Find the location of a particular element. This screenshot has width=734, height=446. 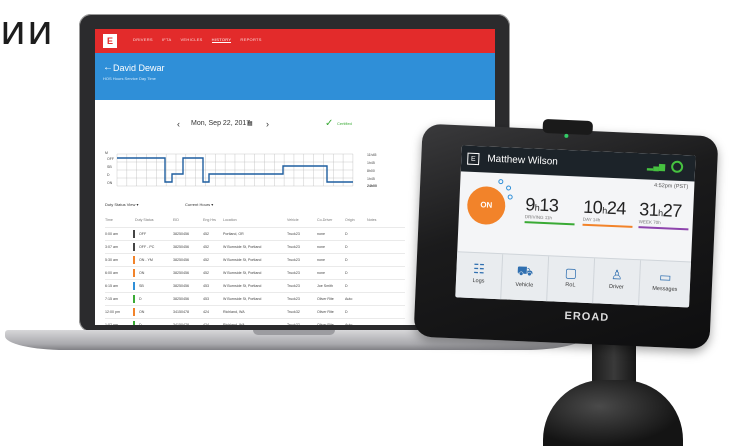

signal-icon: ▂▄▆ is located at coordinates (656, 166).